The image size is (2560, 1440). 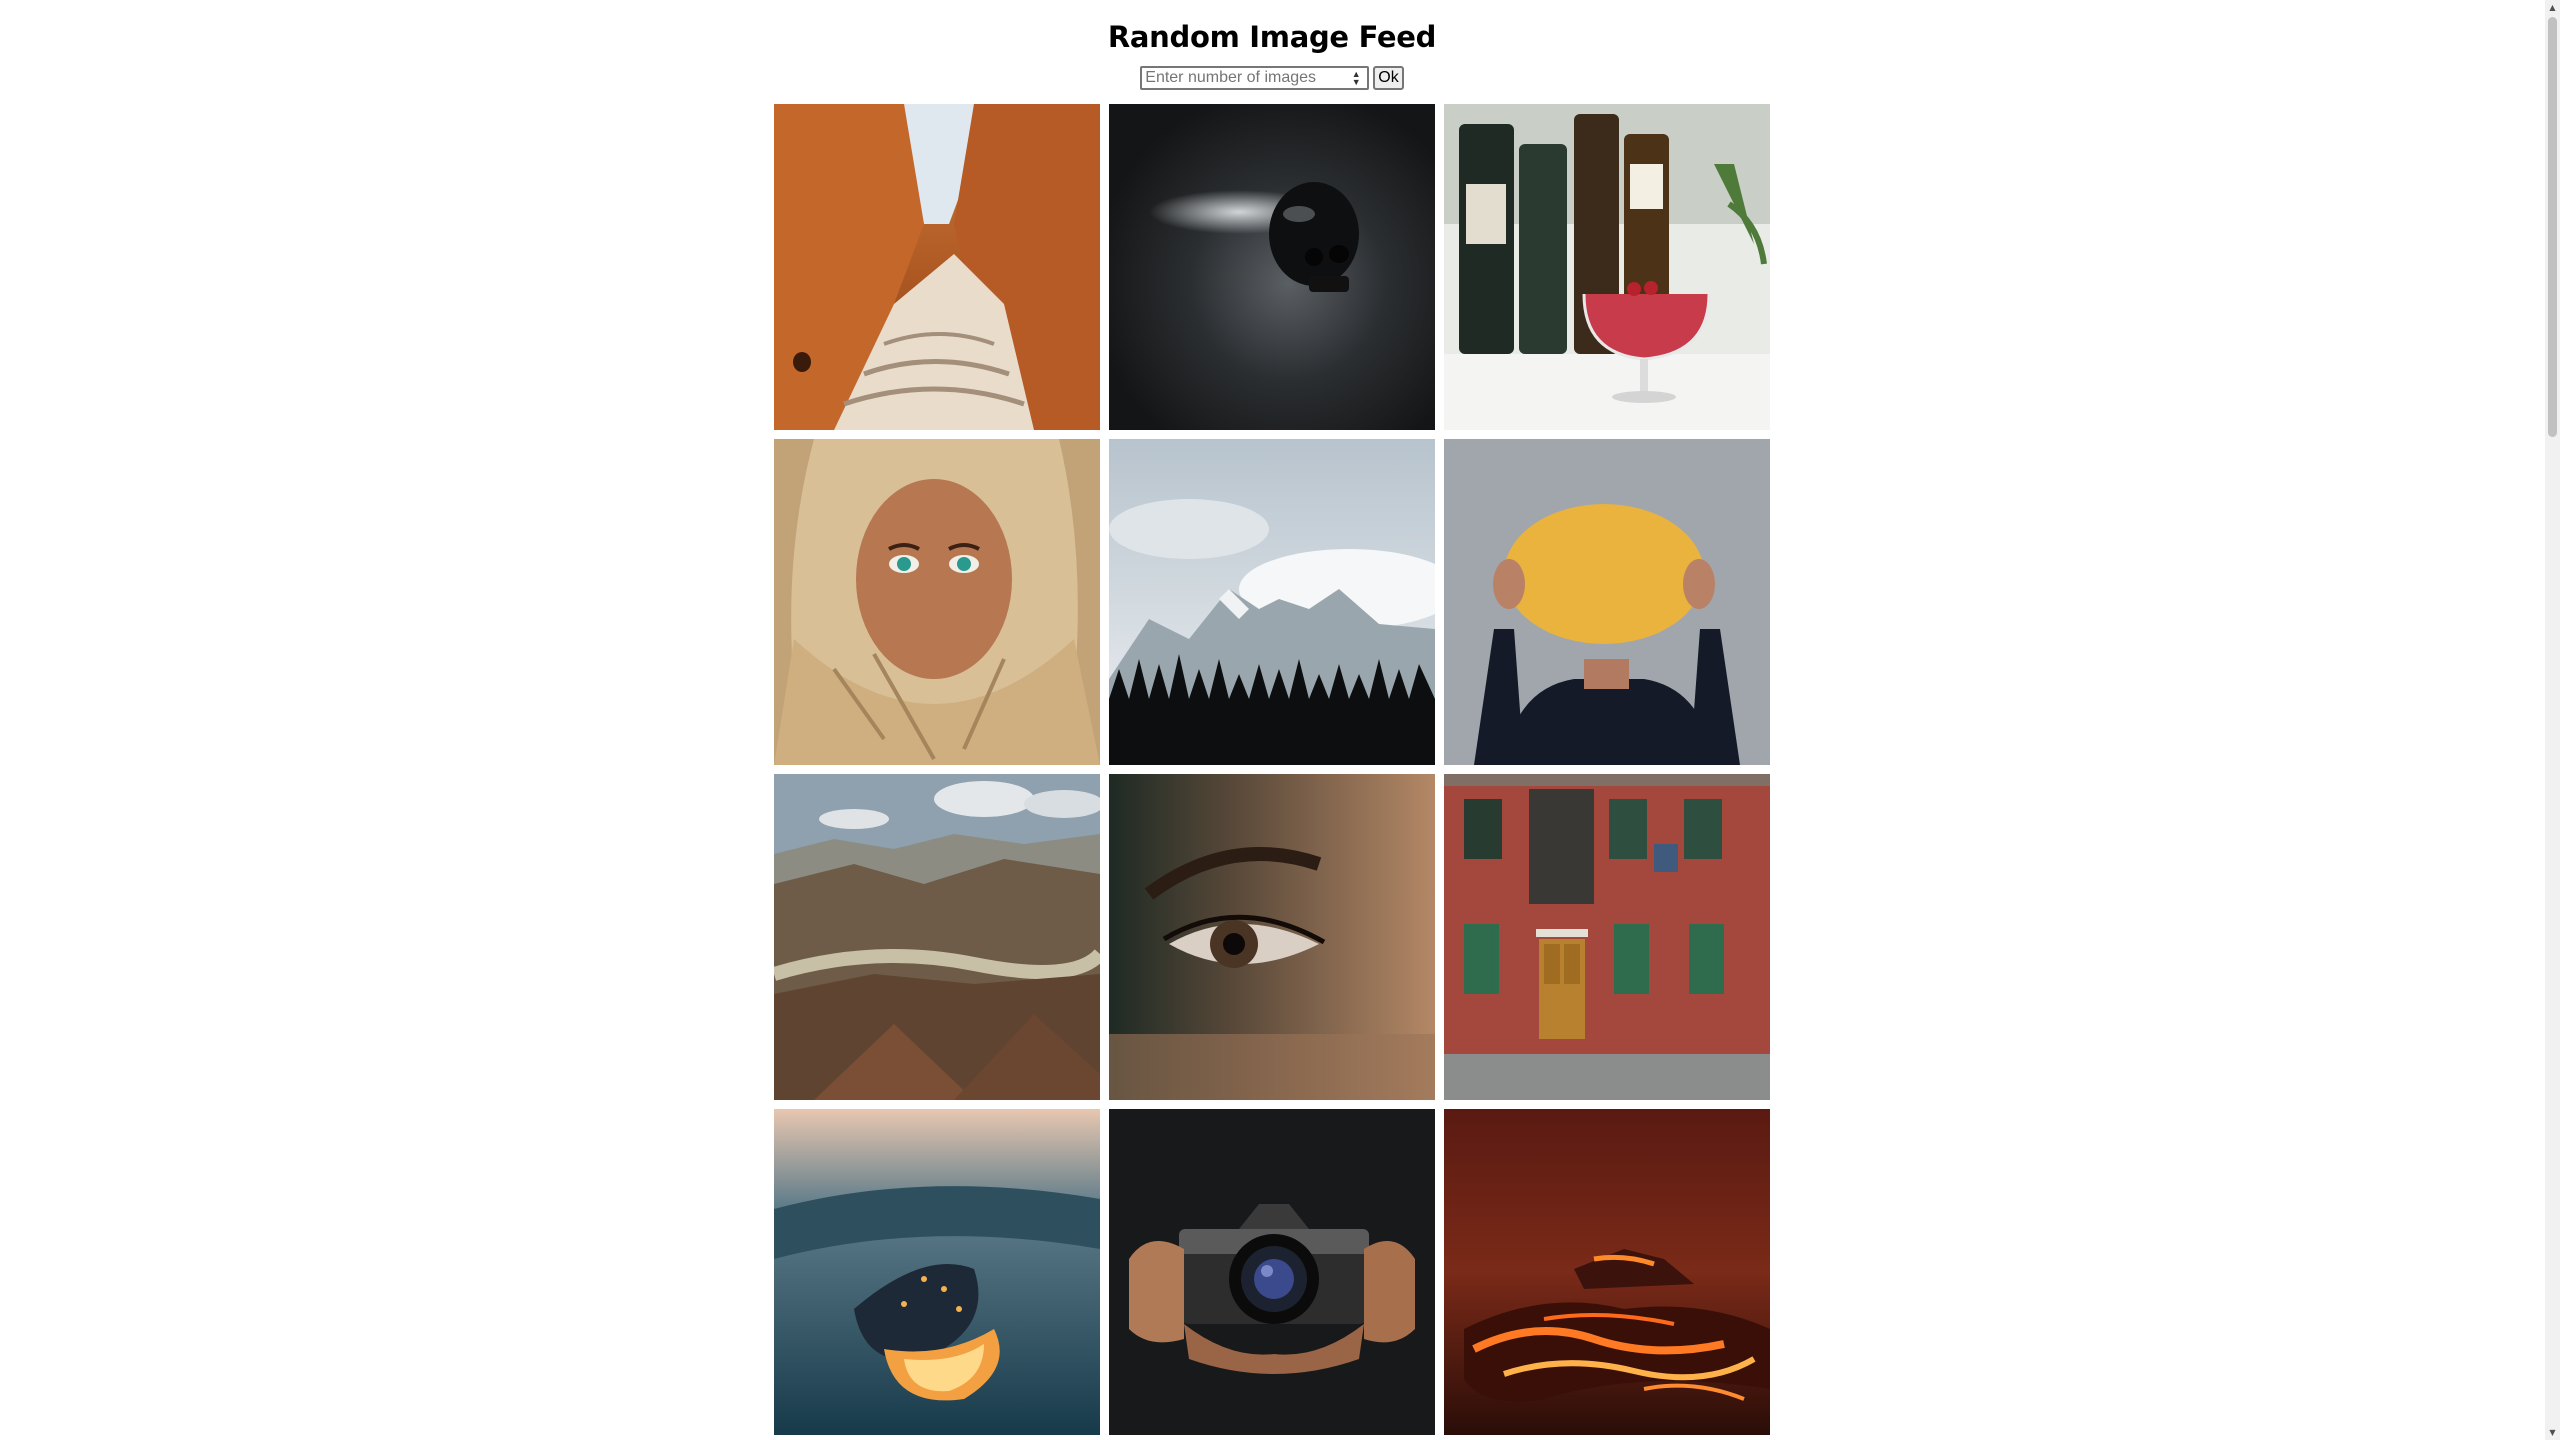 What do you see at coordinates (2552, 720) in the screenshot?
I see `vertical-scrollbar: ▲ ▼` at bounding box center [2552, 720].